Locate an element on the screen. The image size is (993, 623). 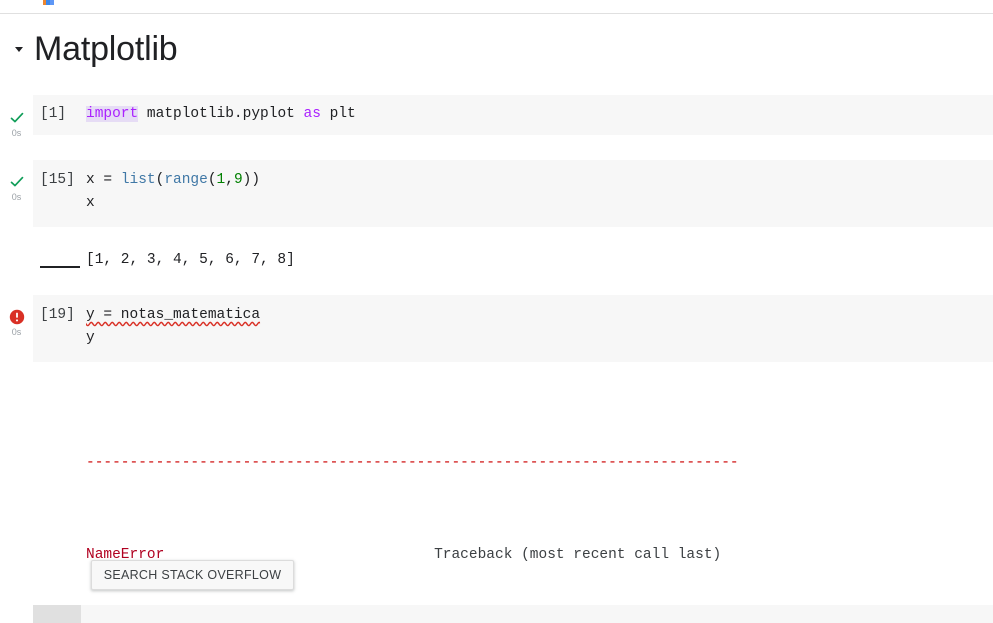
toolbar-sliver is located at coordinates (496, 7).